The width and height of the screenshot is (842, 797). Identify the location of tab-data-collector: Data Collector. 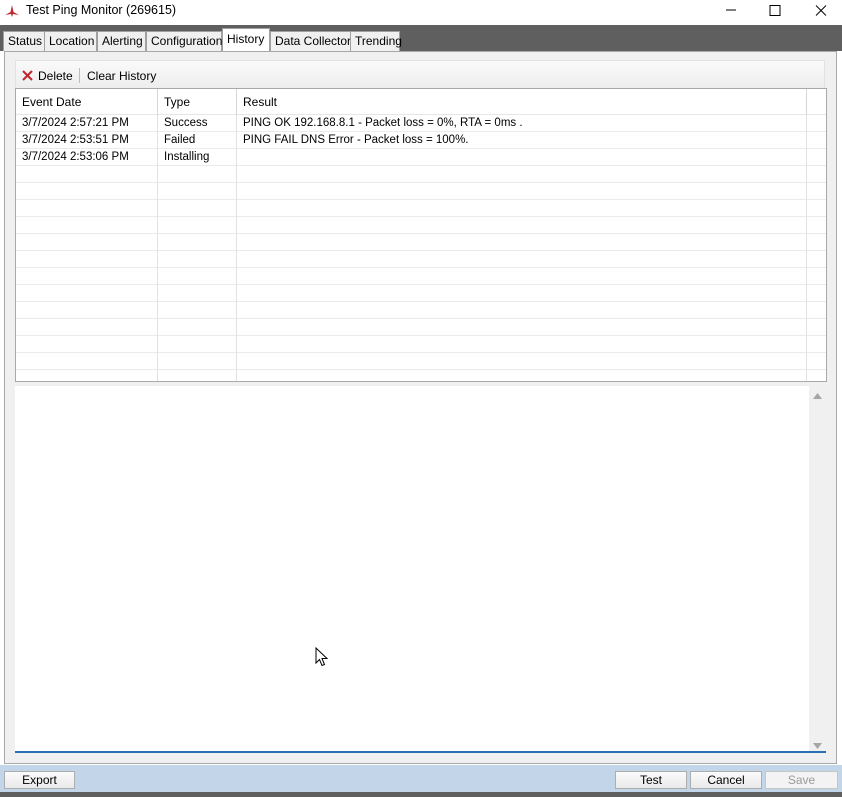
(310, 41).